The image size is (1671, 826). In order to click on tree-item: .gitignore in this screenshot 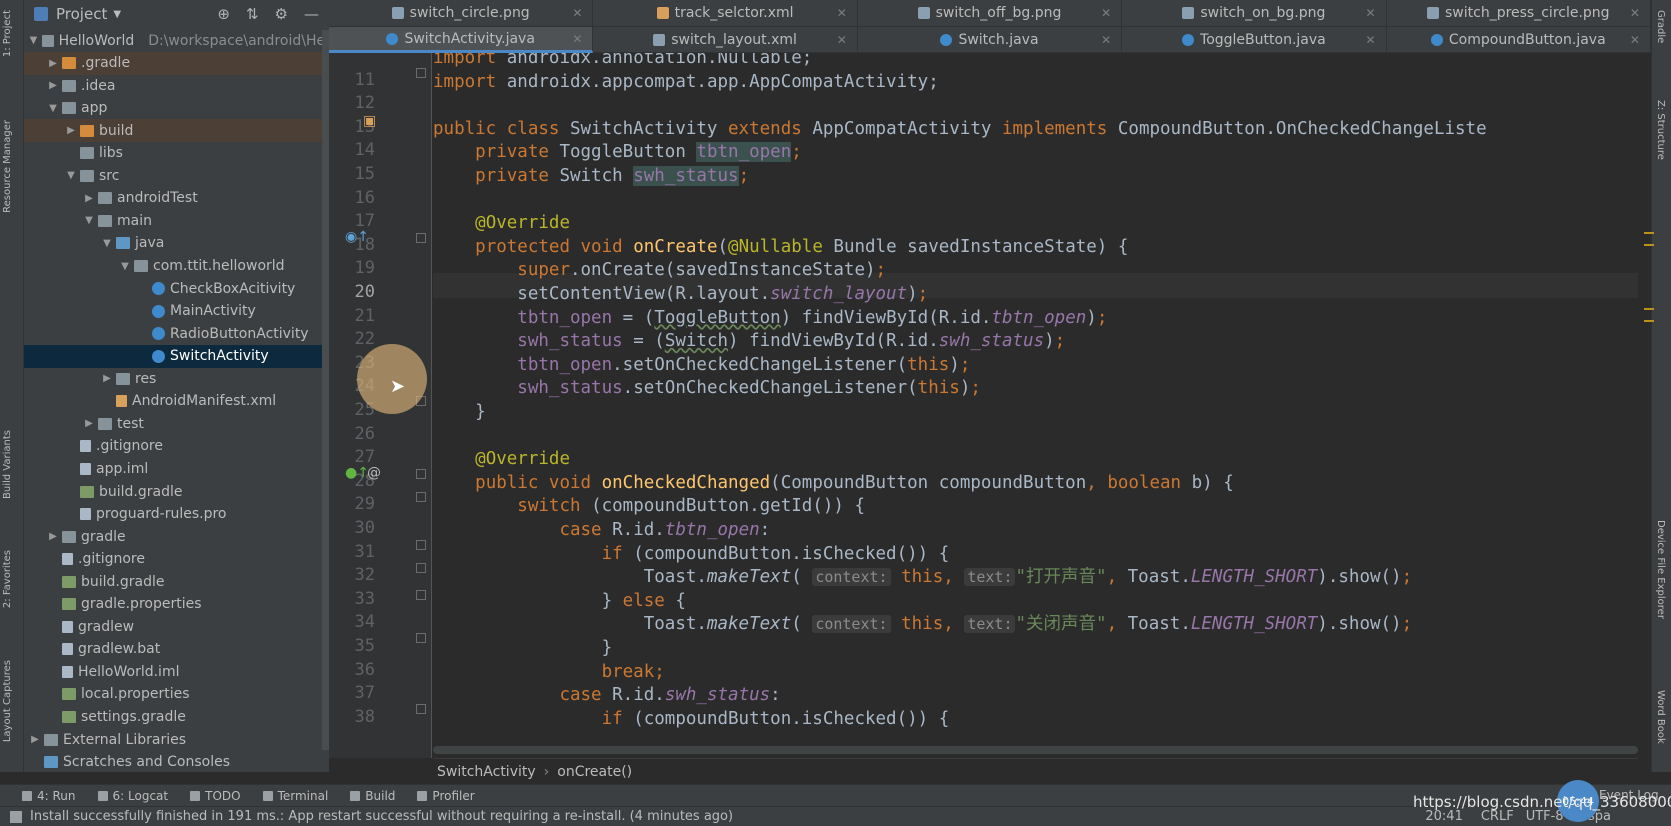, I will do `click(176, 446)`.